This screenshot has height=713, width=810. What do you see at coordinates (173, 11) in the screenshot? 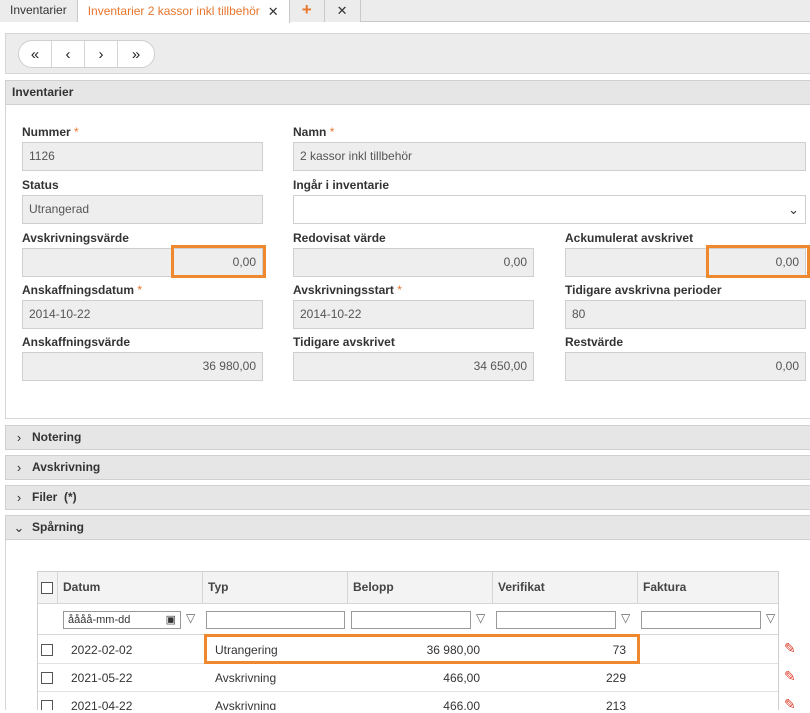
I see `tab-inventory-item-label: Inventarier 2 kassor inkl tillbehör` at bounding box center [173, 11].